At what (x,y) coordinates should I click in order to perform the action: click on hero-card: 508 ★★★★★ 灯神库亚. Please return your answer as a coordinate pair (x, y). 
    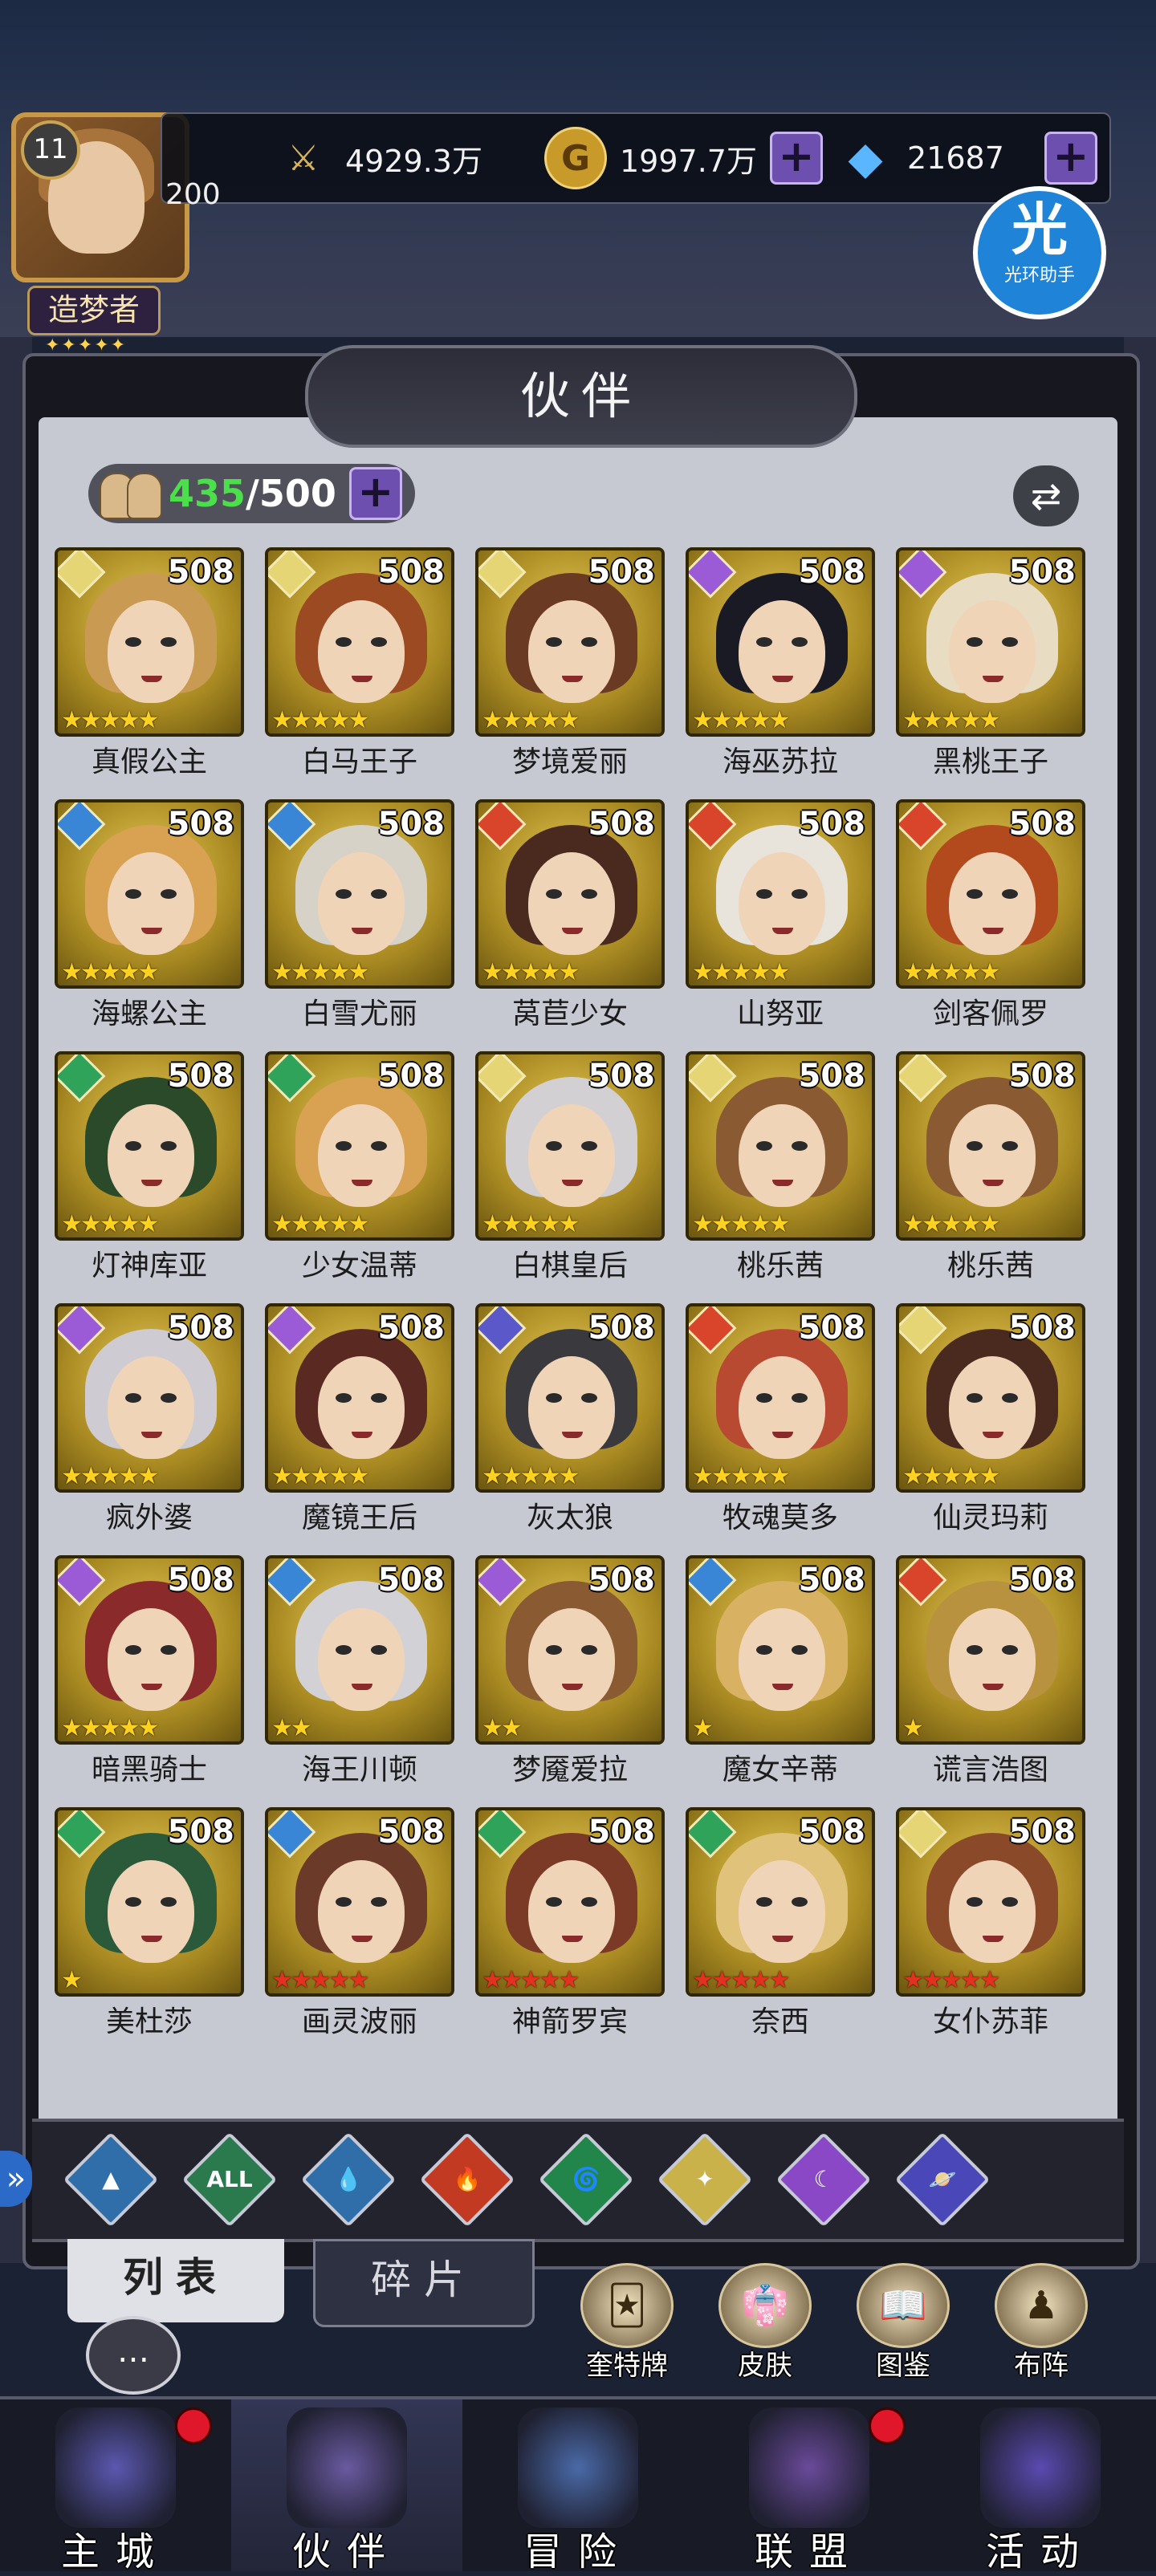
    Looking at the image, I should click on (149, 1171).